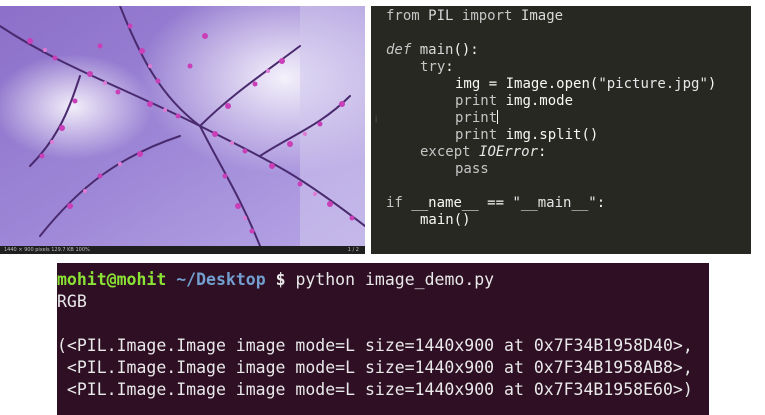 The height and width of the screenshot is (415, 765). What do you see at coordinates (437, 67) in the screenshot?
I see `code-line-4: try:` at bounding box center [437, 67].